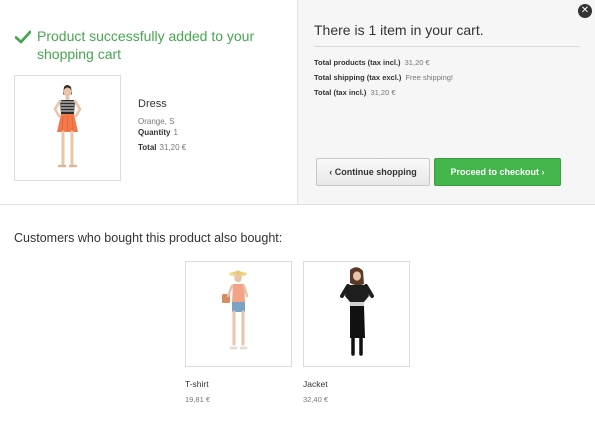 The width and height of the screenshot is (595, 426). What do you see at coordinates (358, 77) in the screenshot?
I see `total-shipping-label: Total shipping (tax excl.)` at bounding box center [358, 77].